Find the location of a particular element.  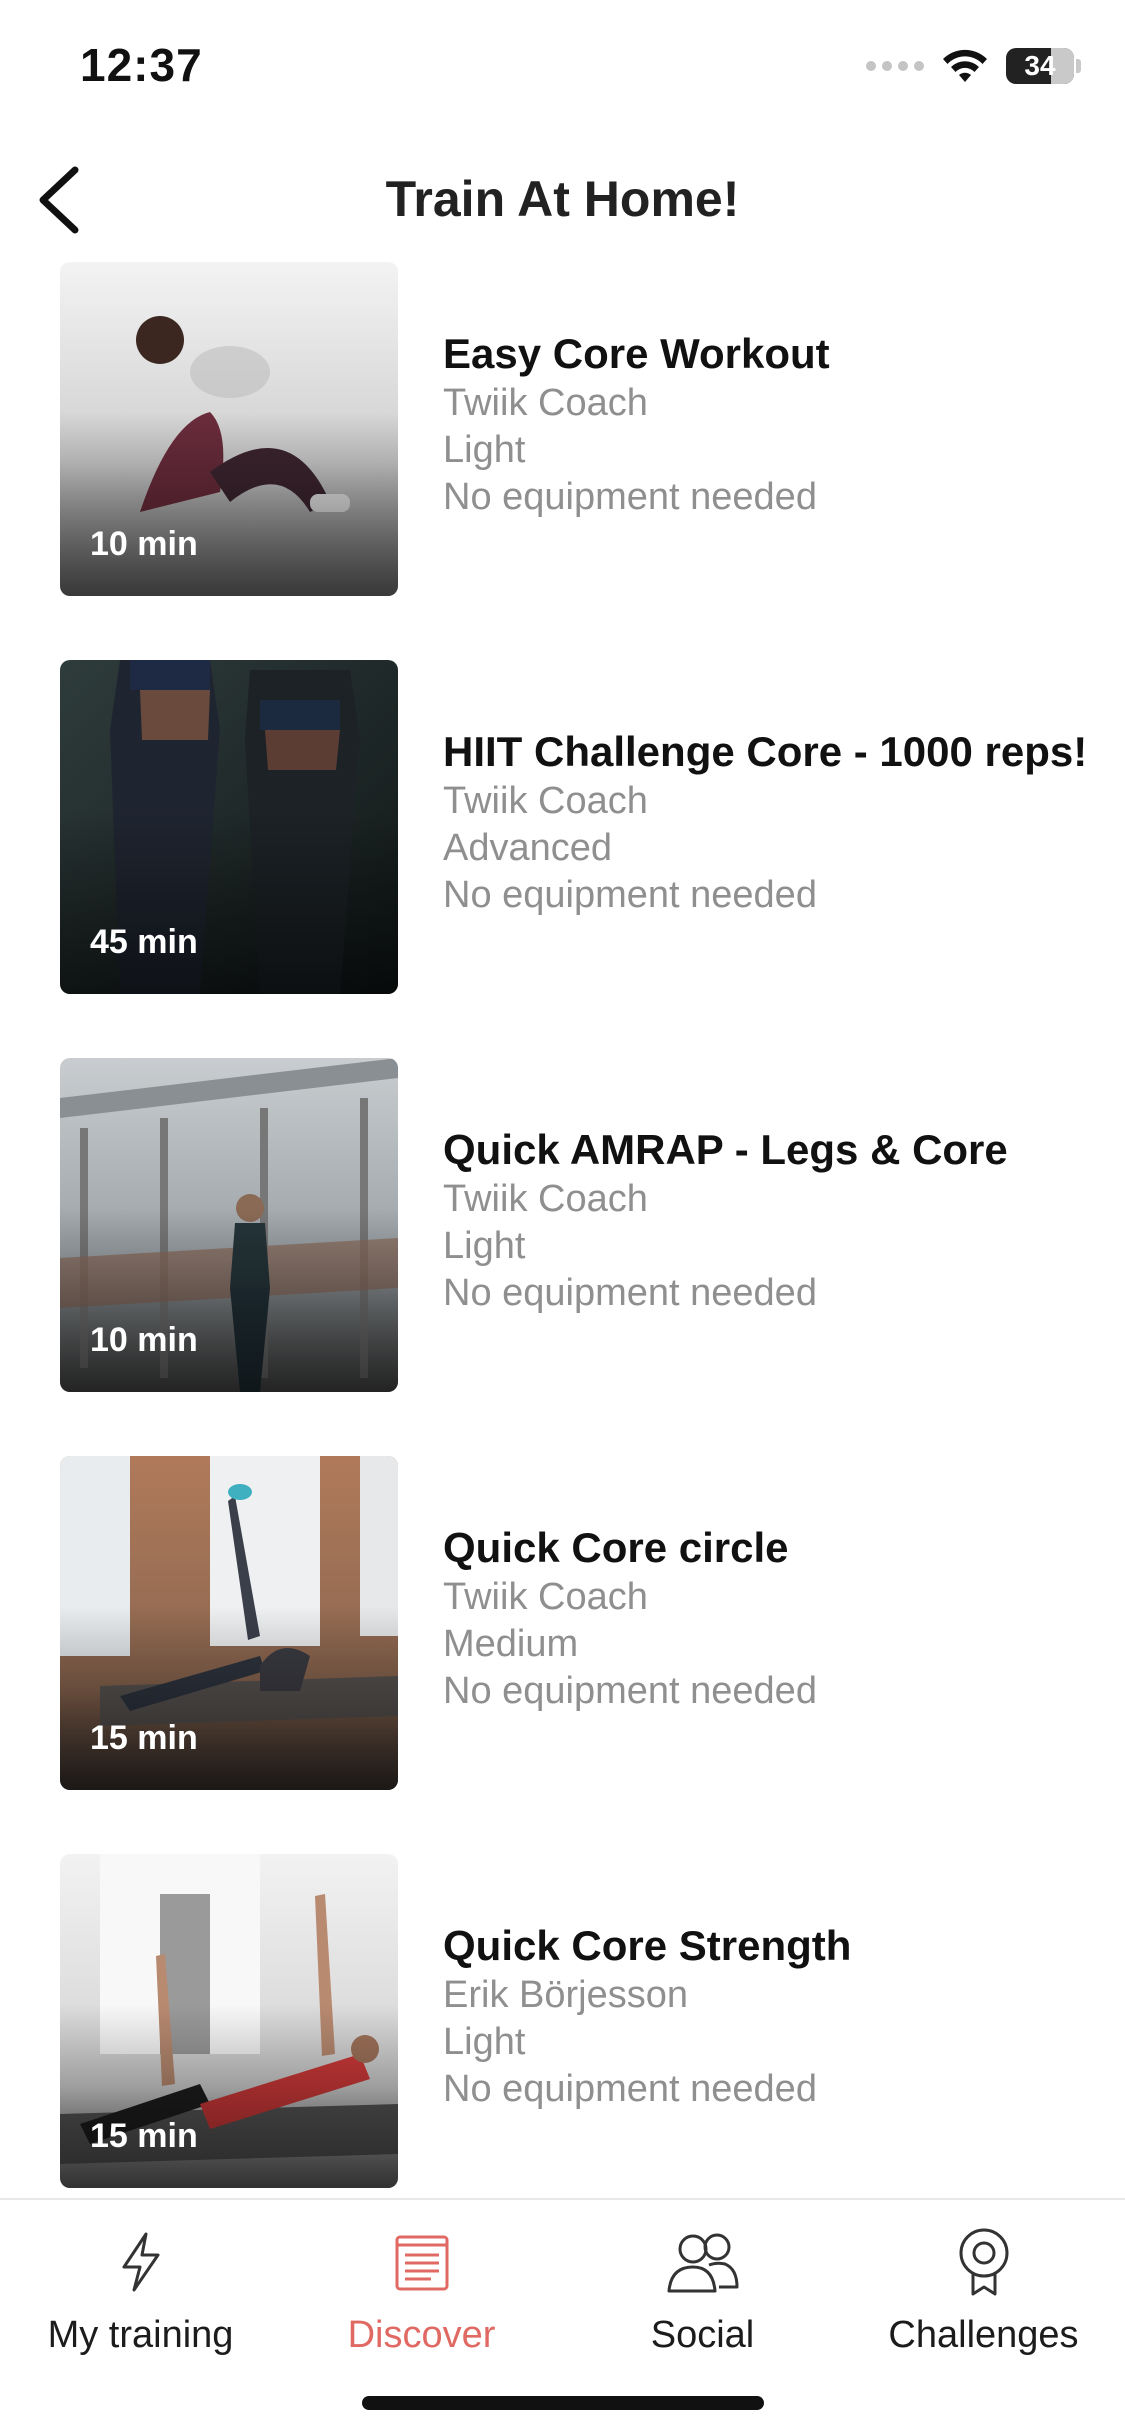

workout-coach: Erik Börjesson is located at coordinates (565, 1995).